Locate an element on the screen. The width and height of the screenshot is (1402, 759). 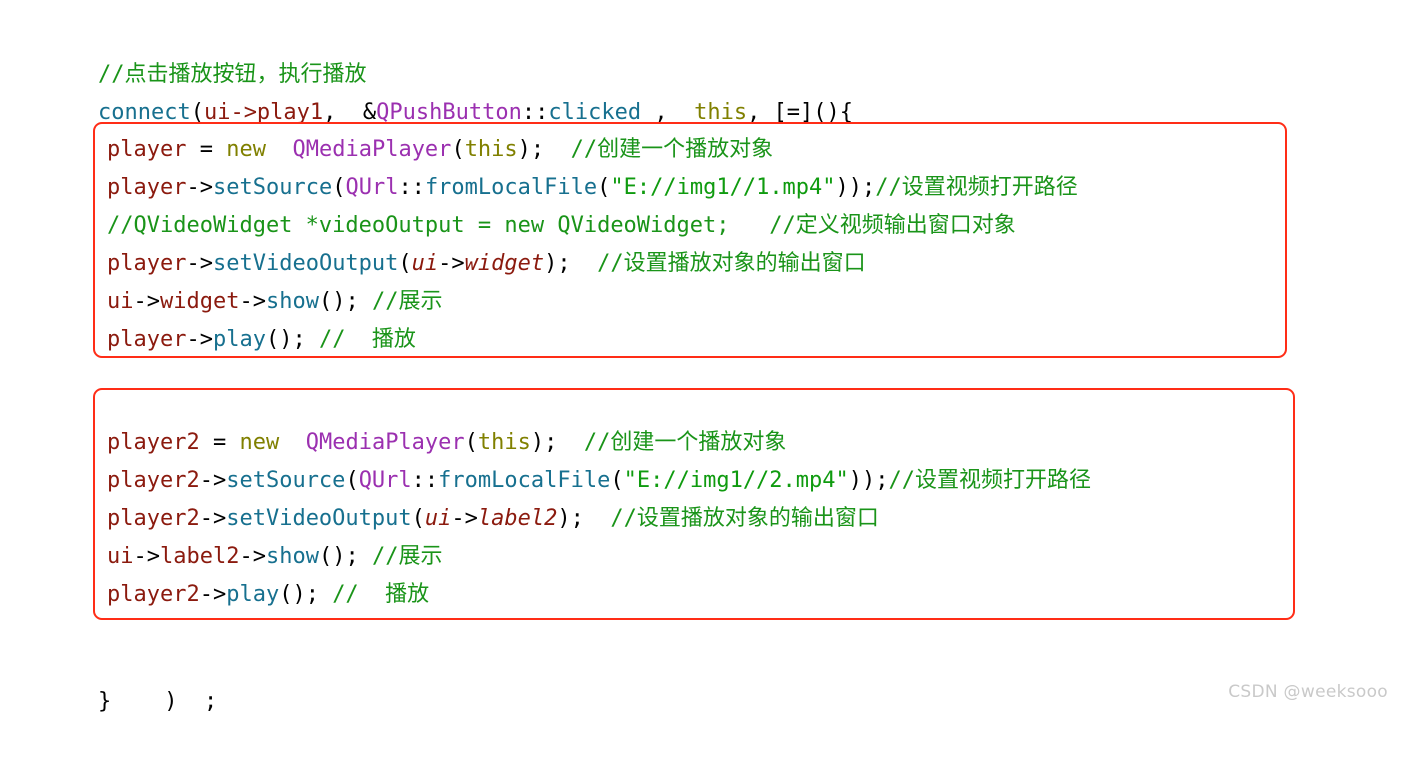
code-line: ui->label2->show(); //展示 is located at coordinates (599, 557).